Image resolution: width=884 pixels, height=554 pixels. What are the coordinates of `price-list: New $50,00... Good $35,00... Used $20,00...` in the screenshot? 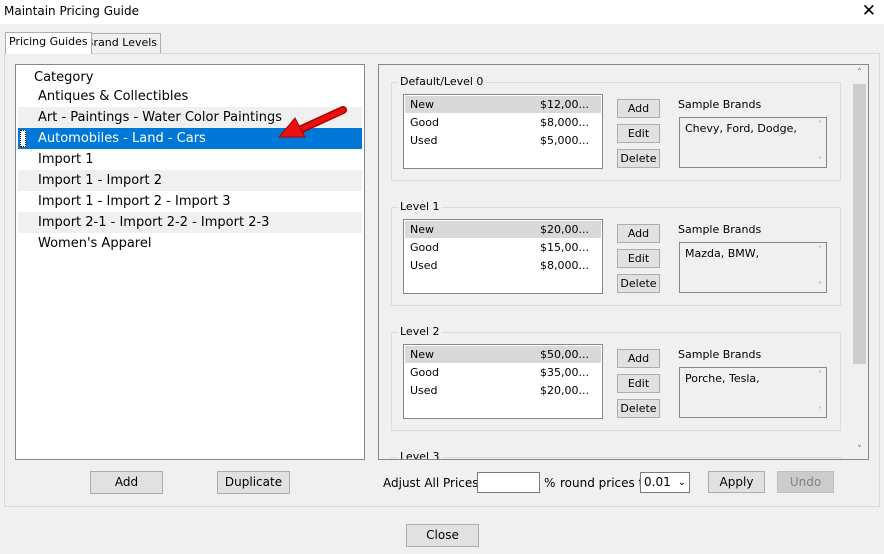 It's located at (503, 381).